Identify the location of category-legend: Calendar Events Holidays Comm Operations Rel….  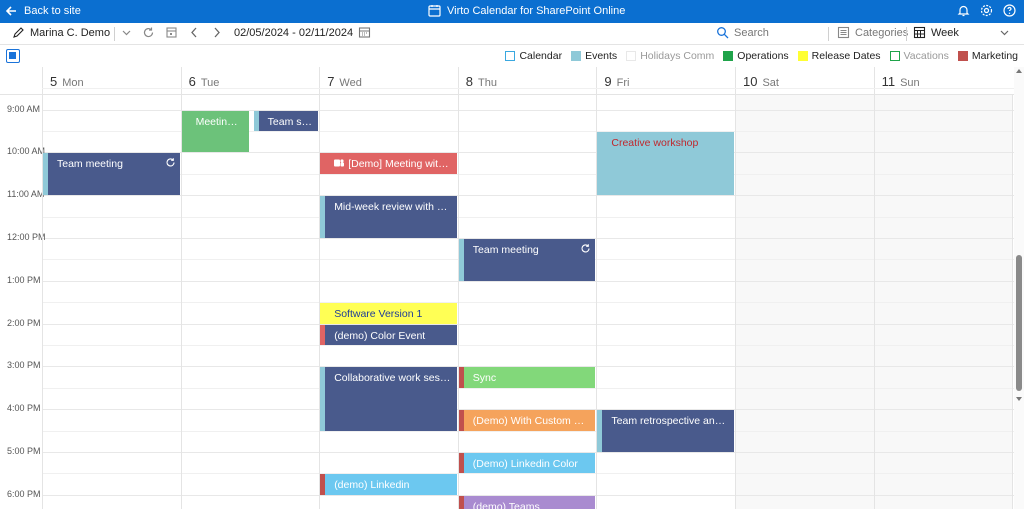
(512, 56).